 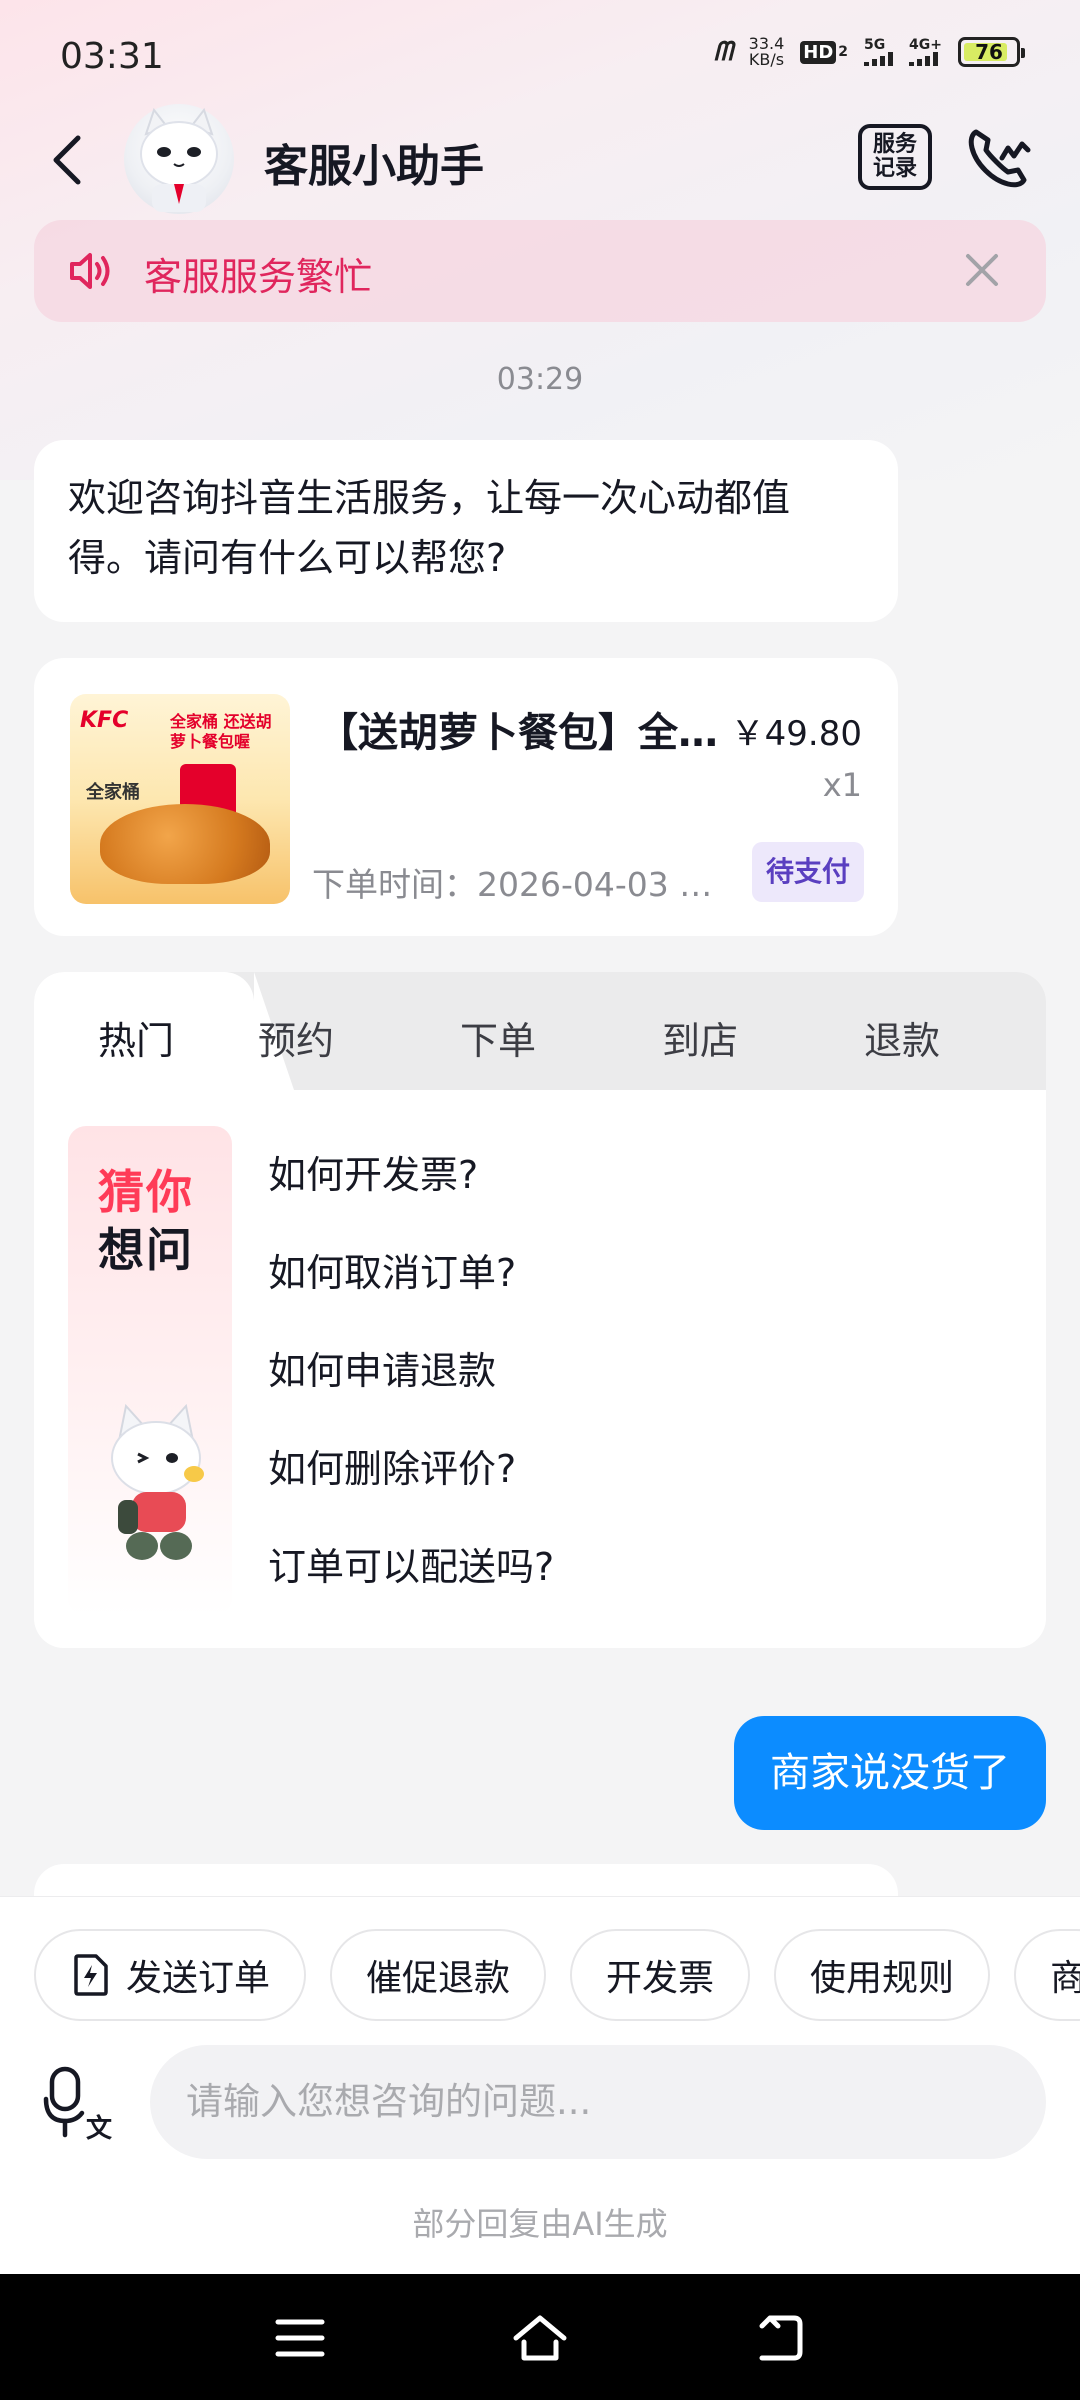 I want to click on battery-level: 76, so click(x=989, y=52).